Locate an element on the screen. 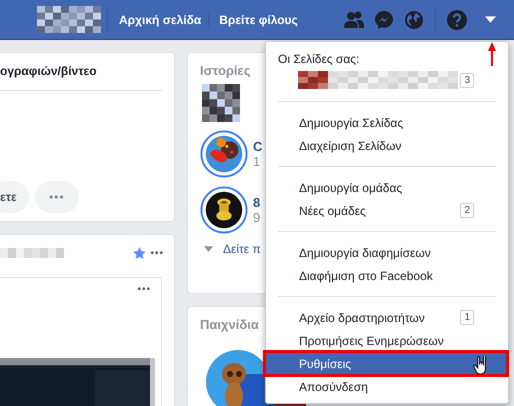  menu-item: Νέες ομάδες 2 is located at coordinates (387, 210).